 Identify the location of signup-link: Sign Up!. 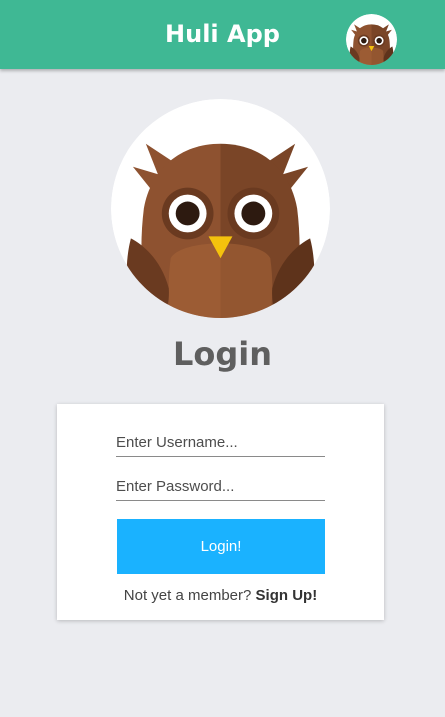
(287, 595).